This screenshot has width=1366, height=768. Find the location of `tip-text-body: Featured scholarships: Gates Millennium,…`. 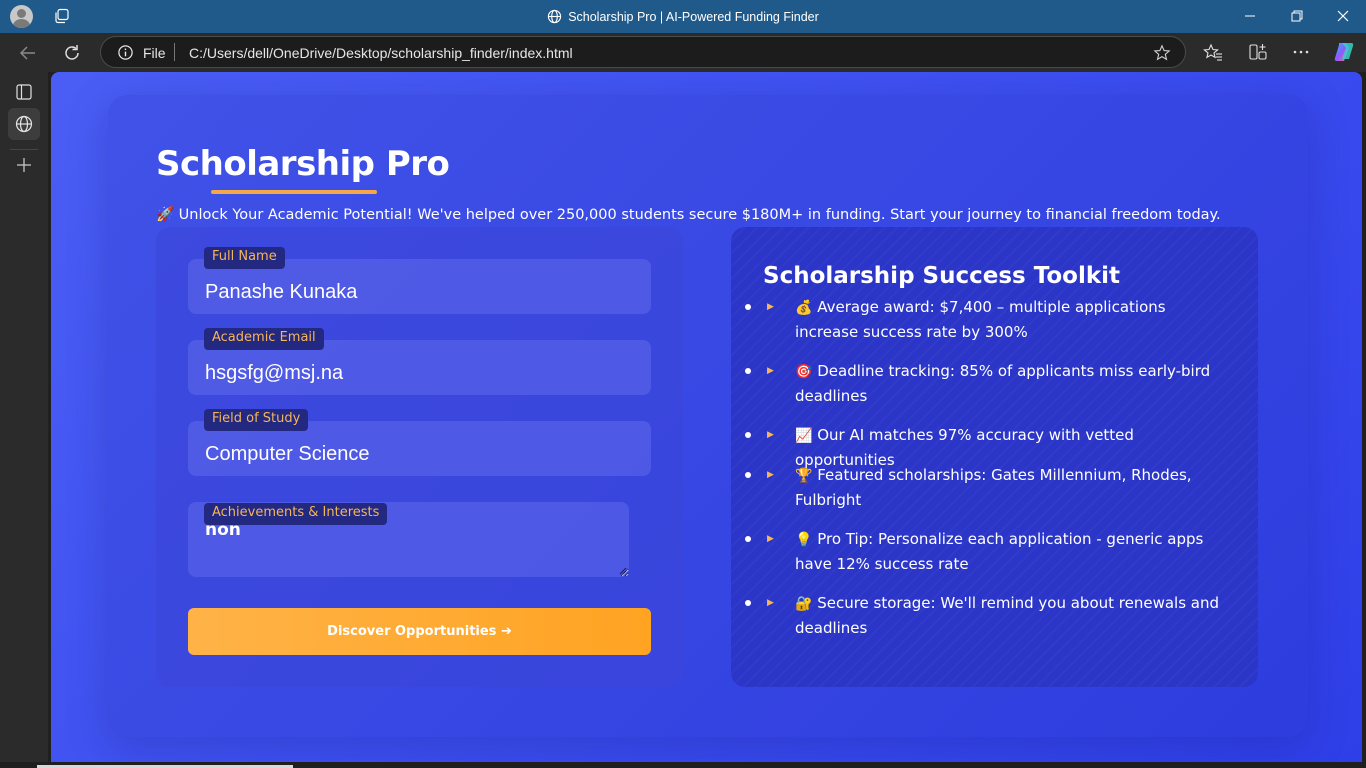

tip-text-body: Featured scholarships: Gates Millennium,… is located at coordinates (993, 487).